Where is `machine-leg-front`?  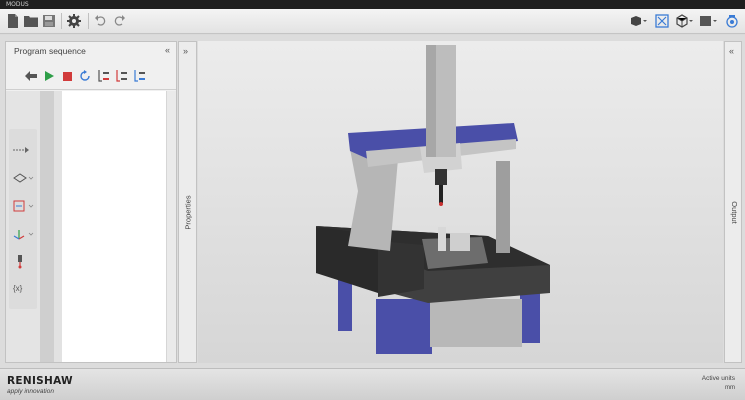
machine-leg-front is located at coordinates (404, 326).